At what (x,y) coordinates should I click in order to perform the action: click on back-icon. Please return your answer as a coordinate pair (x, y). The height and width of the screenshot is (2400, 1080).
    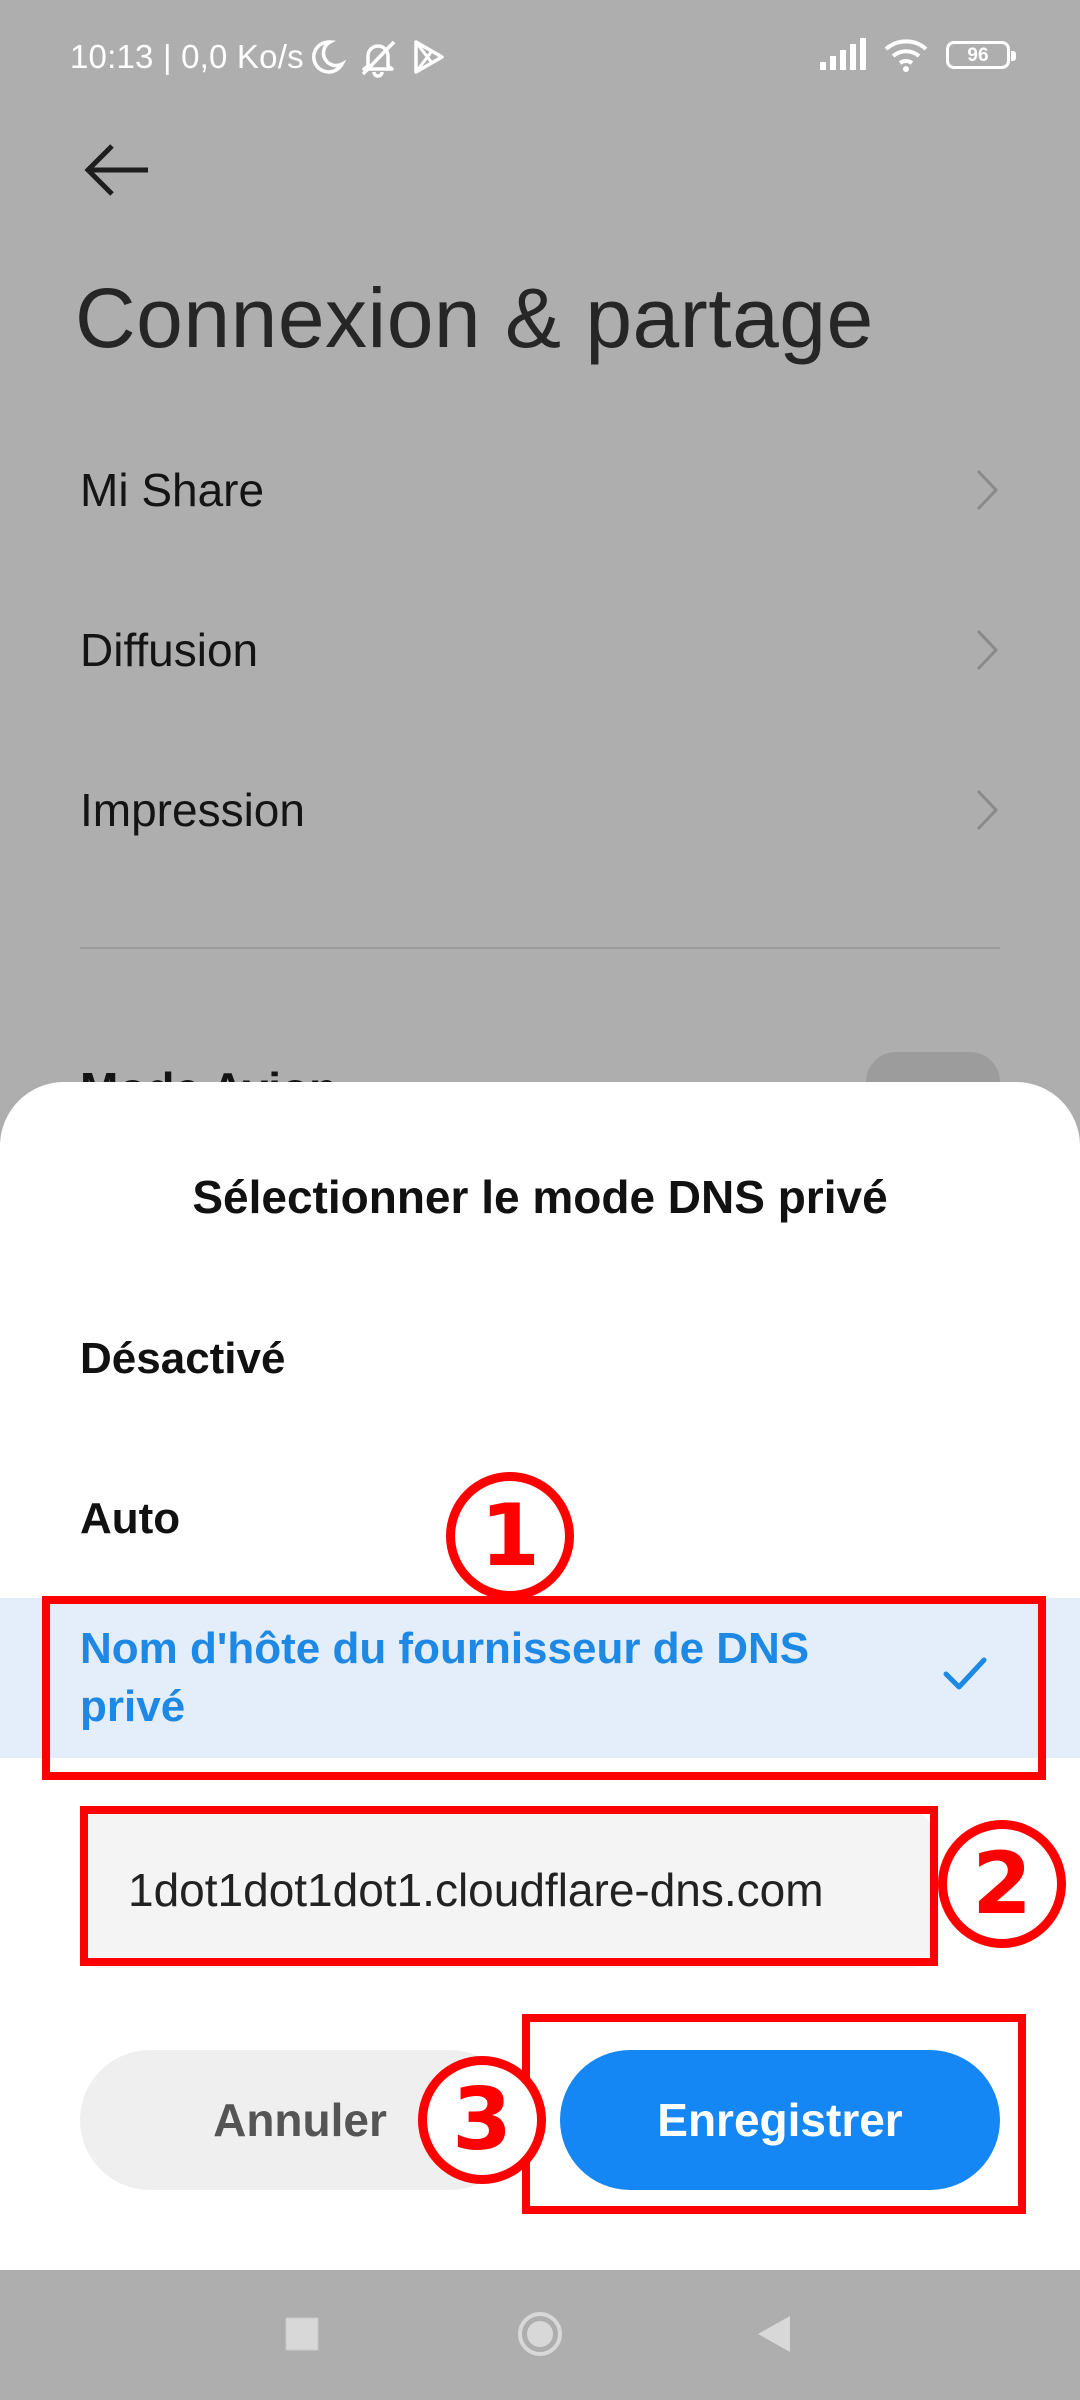
    Looking at the image, I should click on (774, 2334).